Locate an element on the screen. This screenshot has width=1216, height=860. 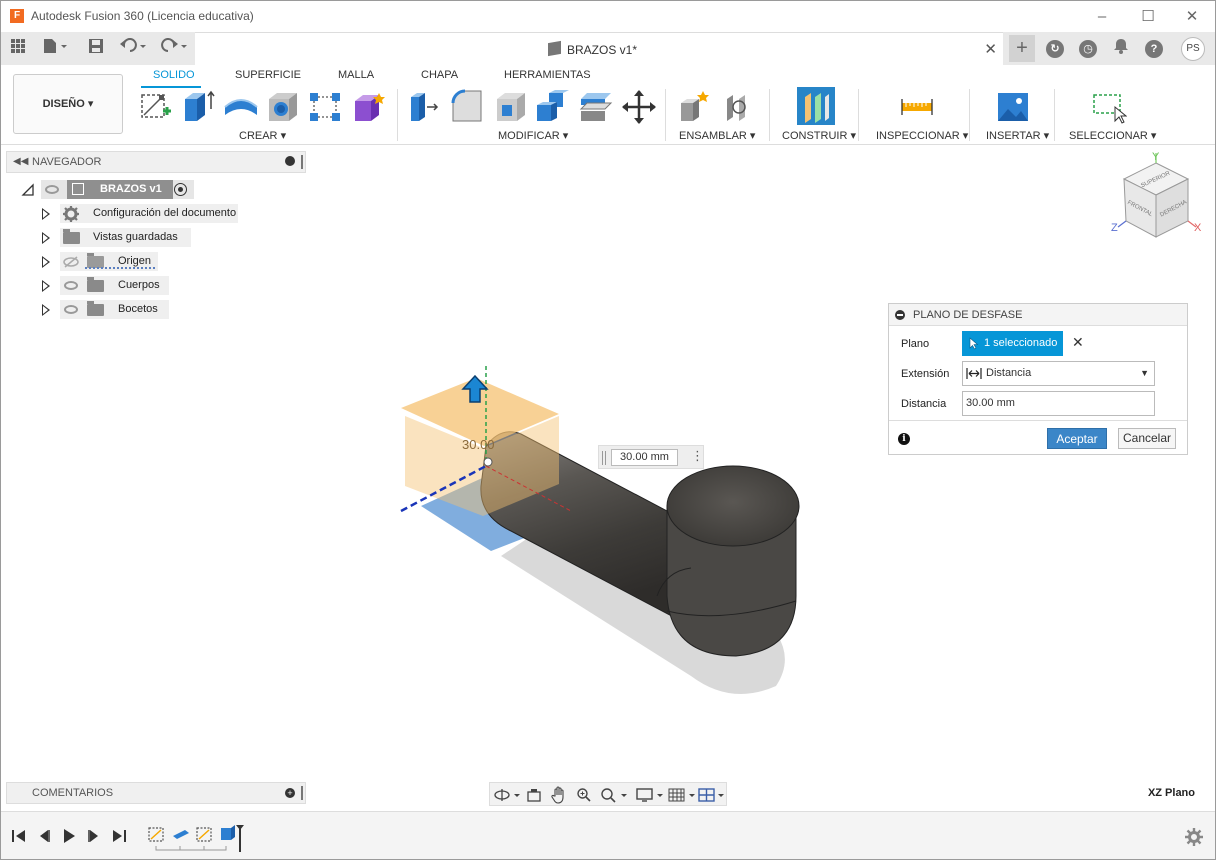
insert-image-icon is located at coordinates (1013, 107).